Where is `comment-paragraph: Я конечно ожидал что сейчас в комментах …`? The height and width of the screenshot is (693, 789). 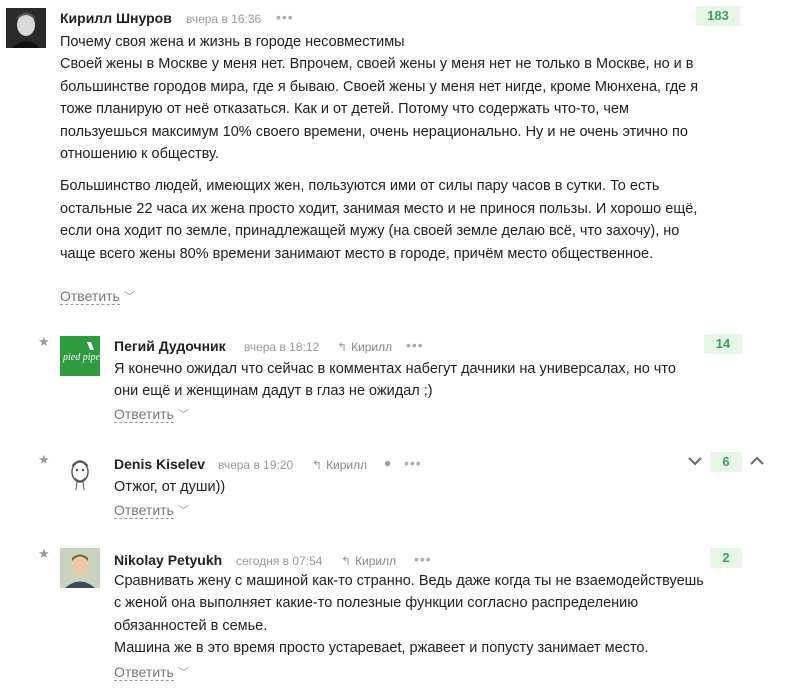 comment-paragraph: Я конечно ожидал что сейчас в комментах … is located at coordinates (395, 380).